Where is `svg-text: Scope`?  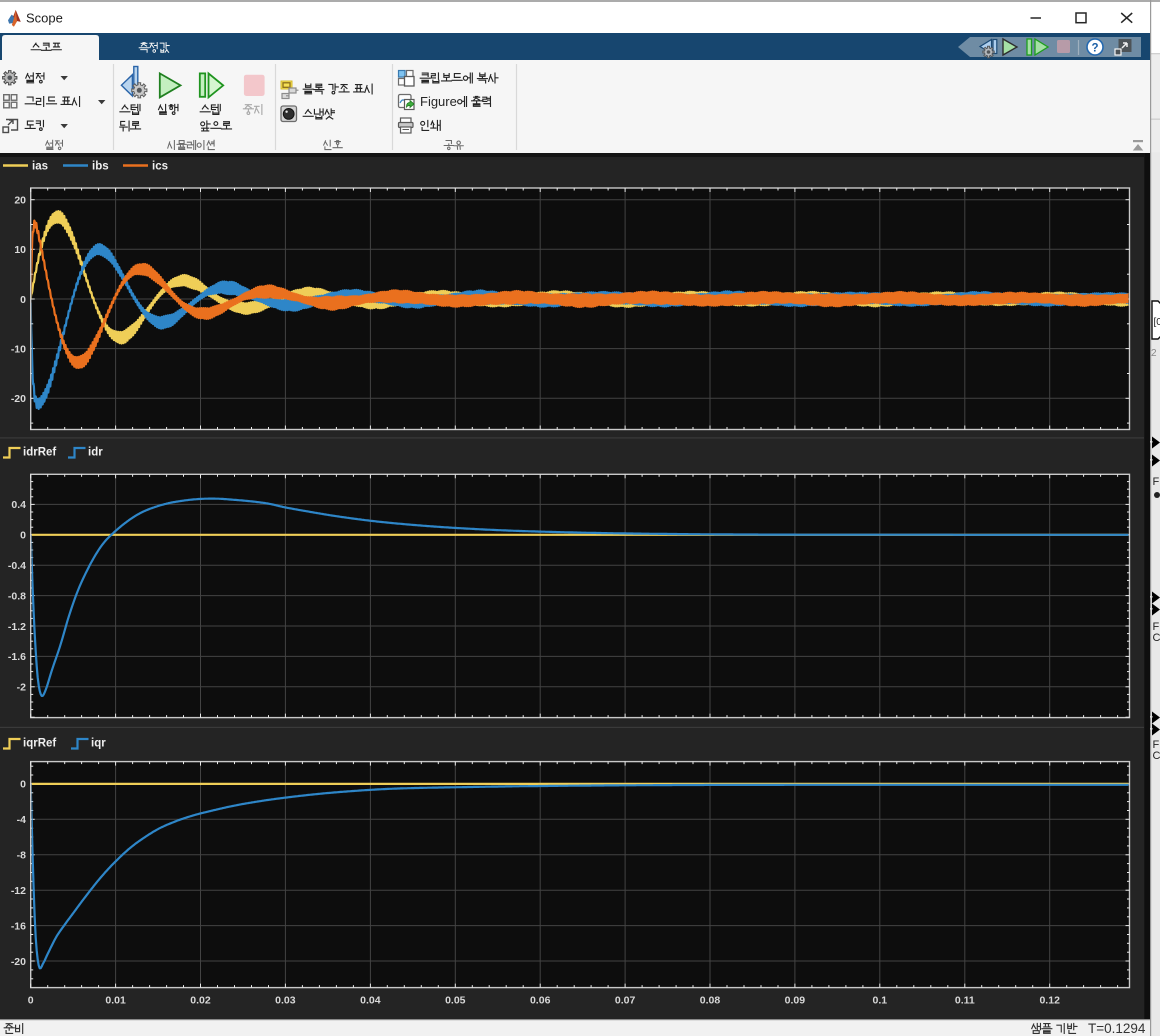 svg-text: Scope is located at coordinates (44, 18).